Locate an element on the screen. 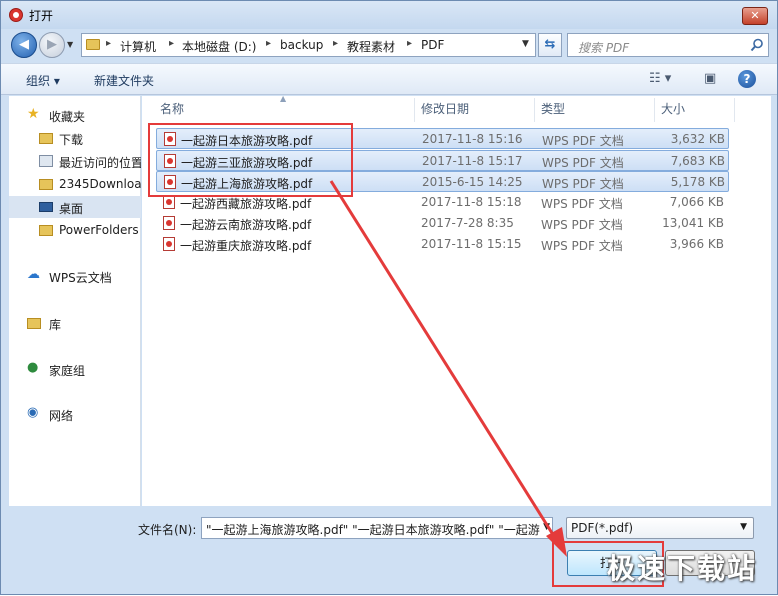 The width and height of the screenshot is (778, 596). library-icon is located at coordinates (34, 323).